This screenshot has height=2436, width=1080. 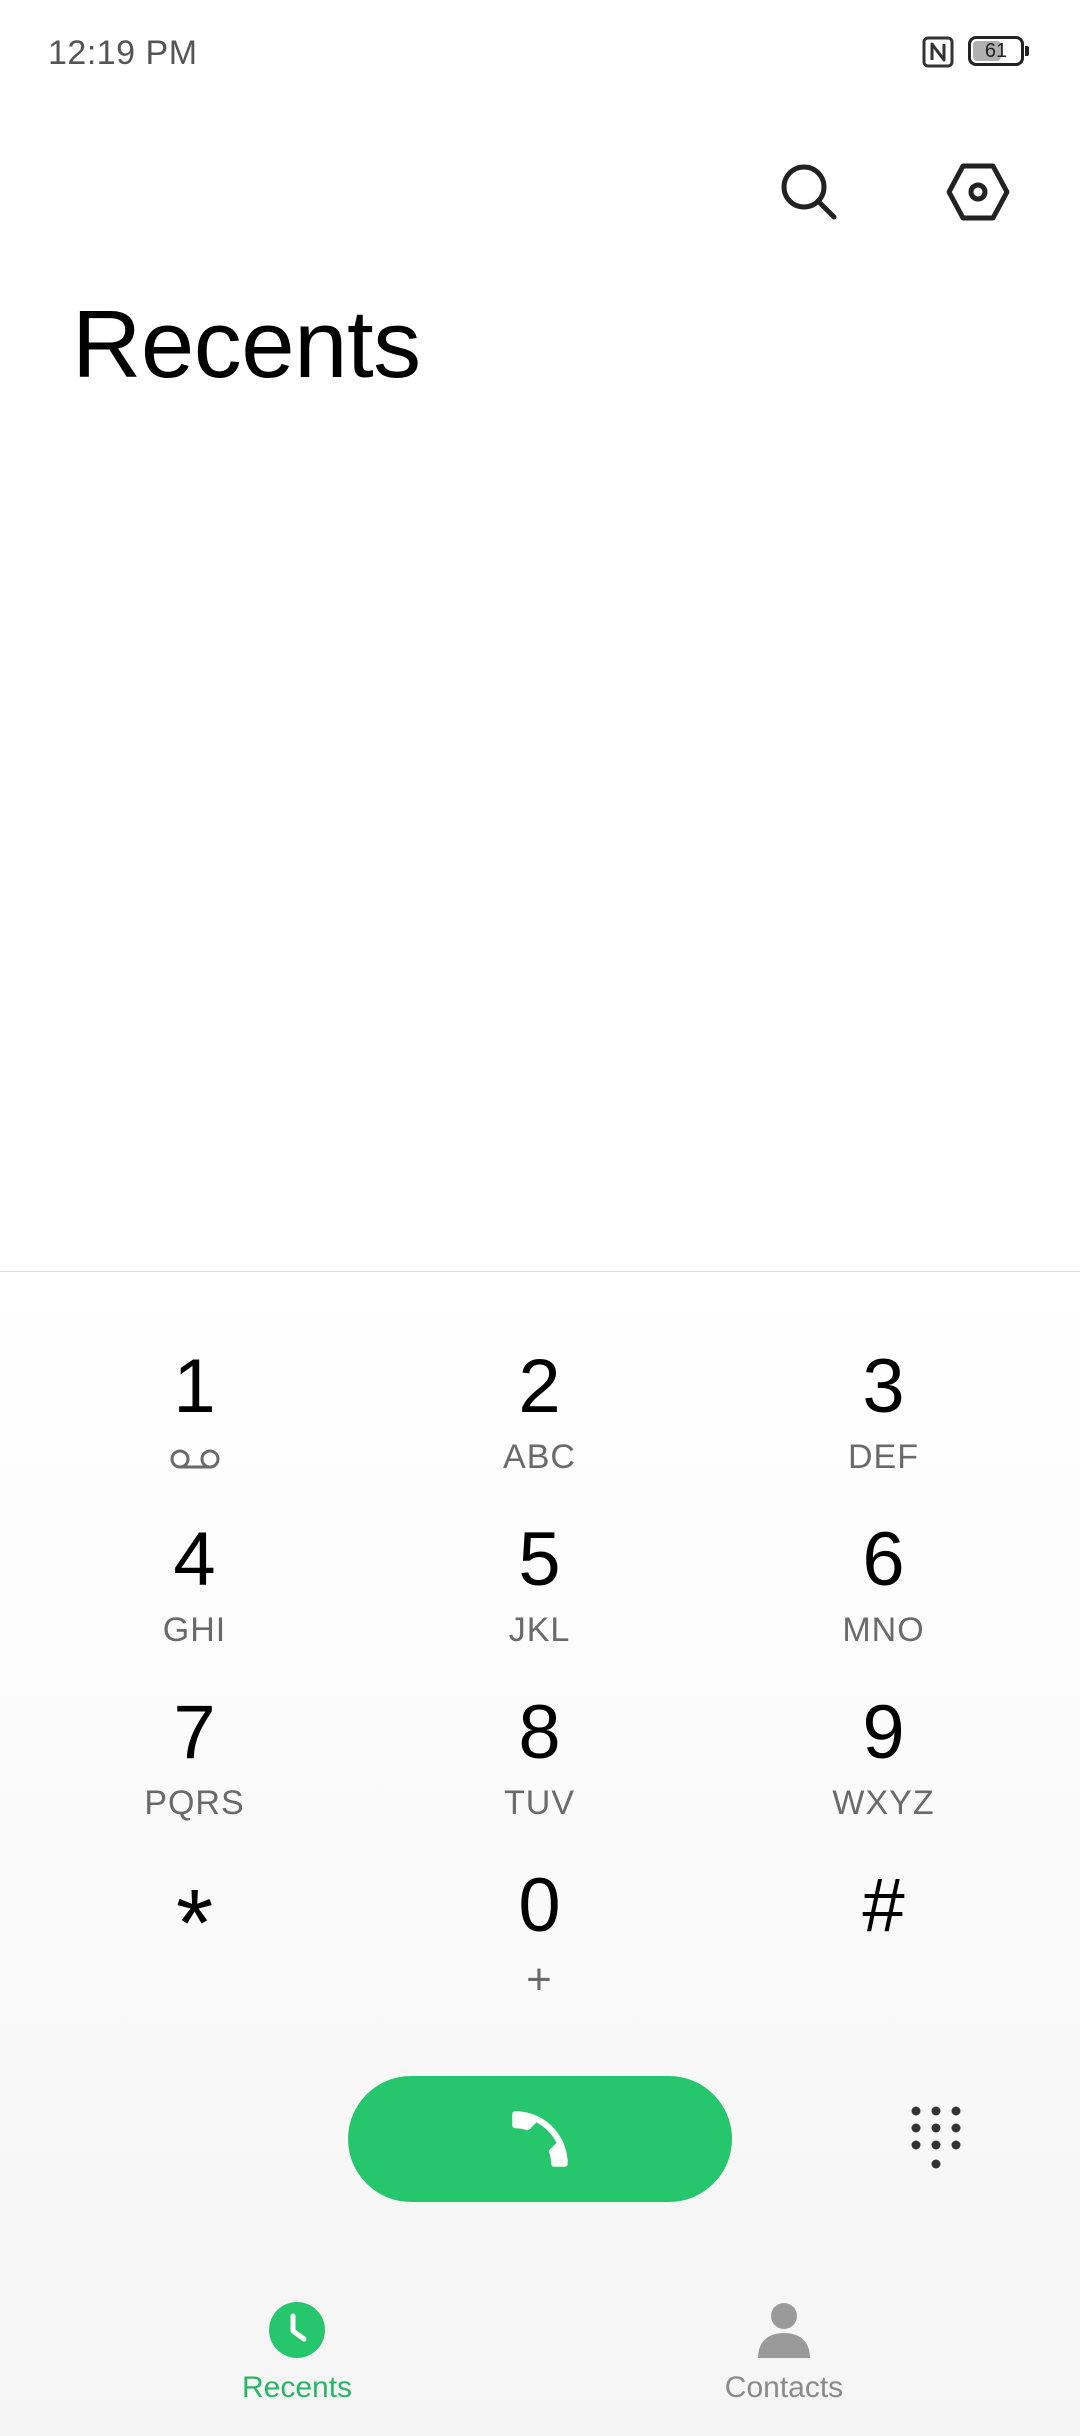 What do you see at coordinates (539, 1386) in the screenshot?
I see `key-digit: 2` at bounding box center [539, 1386].